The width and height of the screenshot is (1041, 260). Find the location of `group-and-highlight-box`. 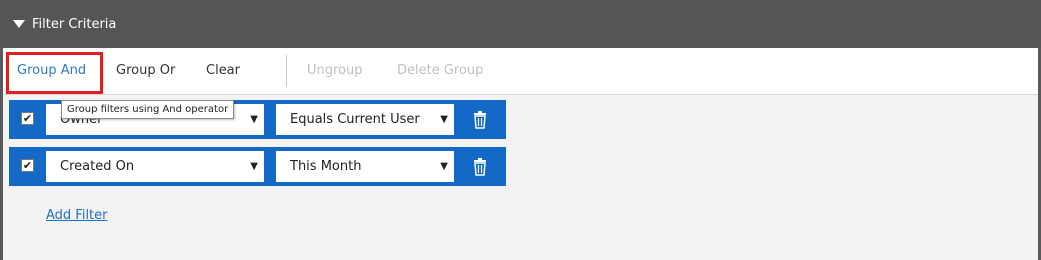

group-and-highlight-box is located at coordinates (54, 73).